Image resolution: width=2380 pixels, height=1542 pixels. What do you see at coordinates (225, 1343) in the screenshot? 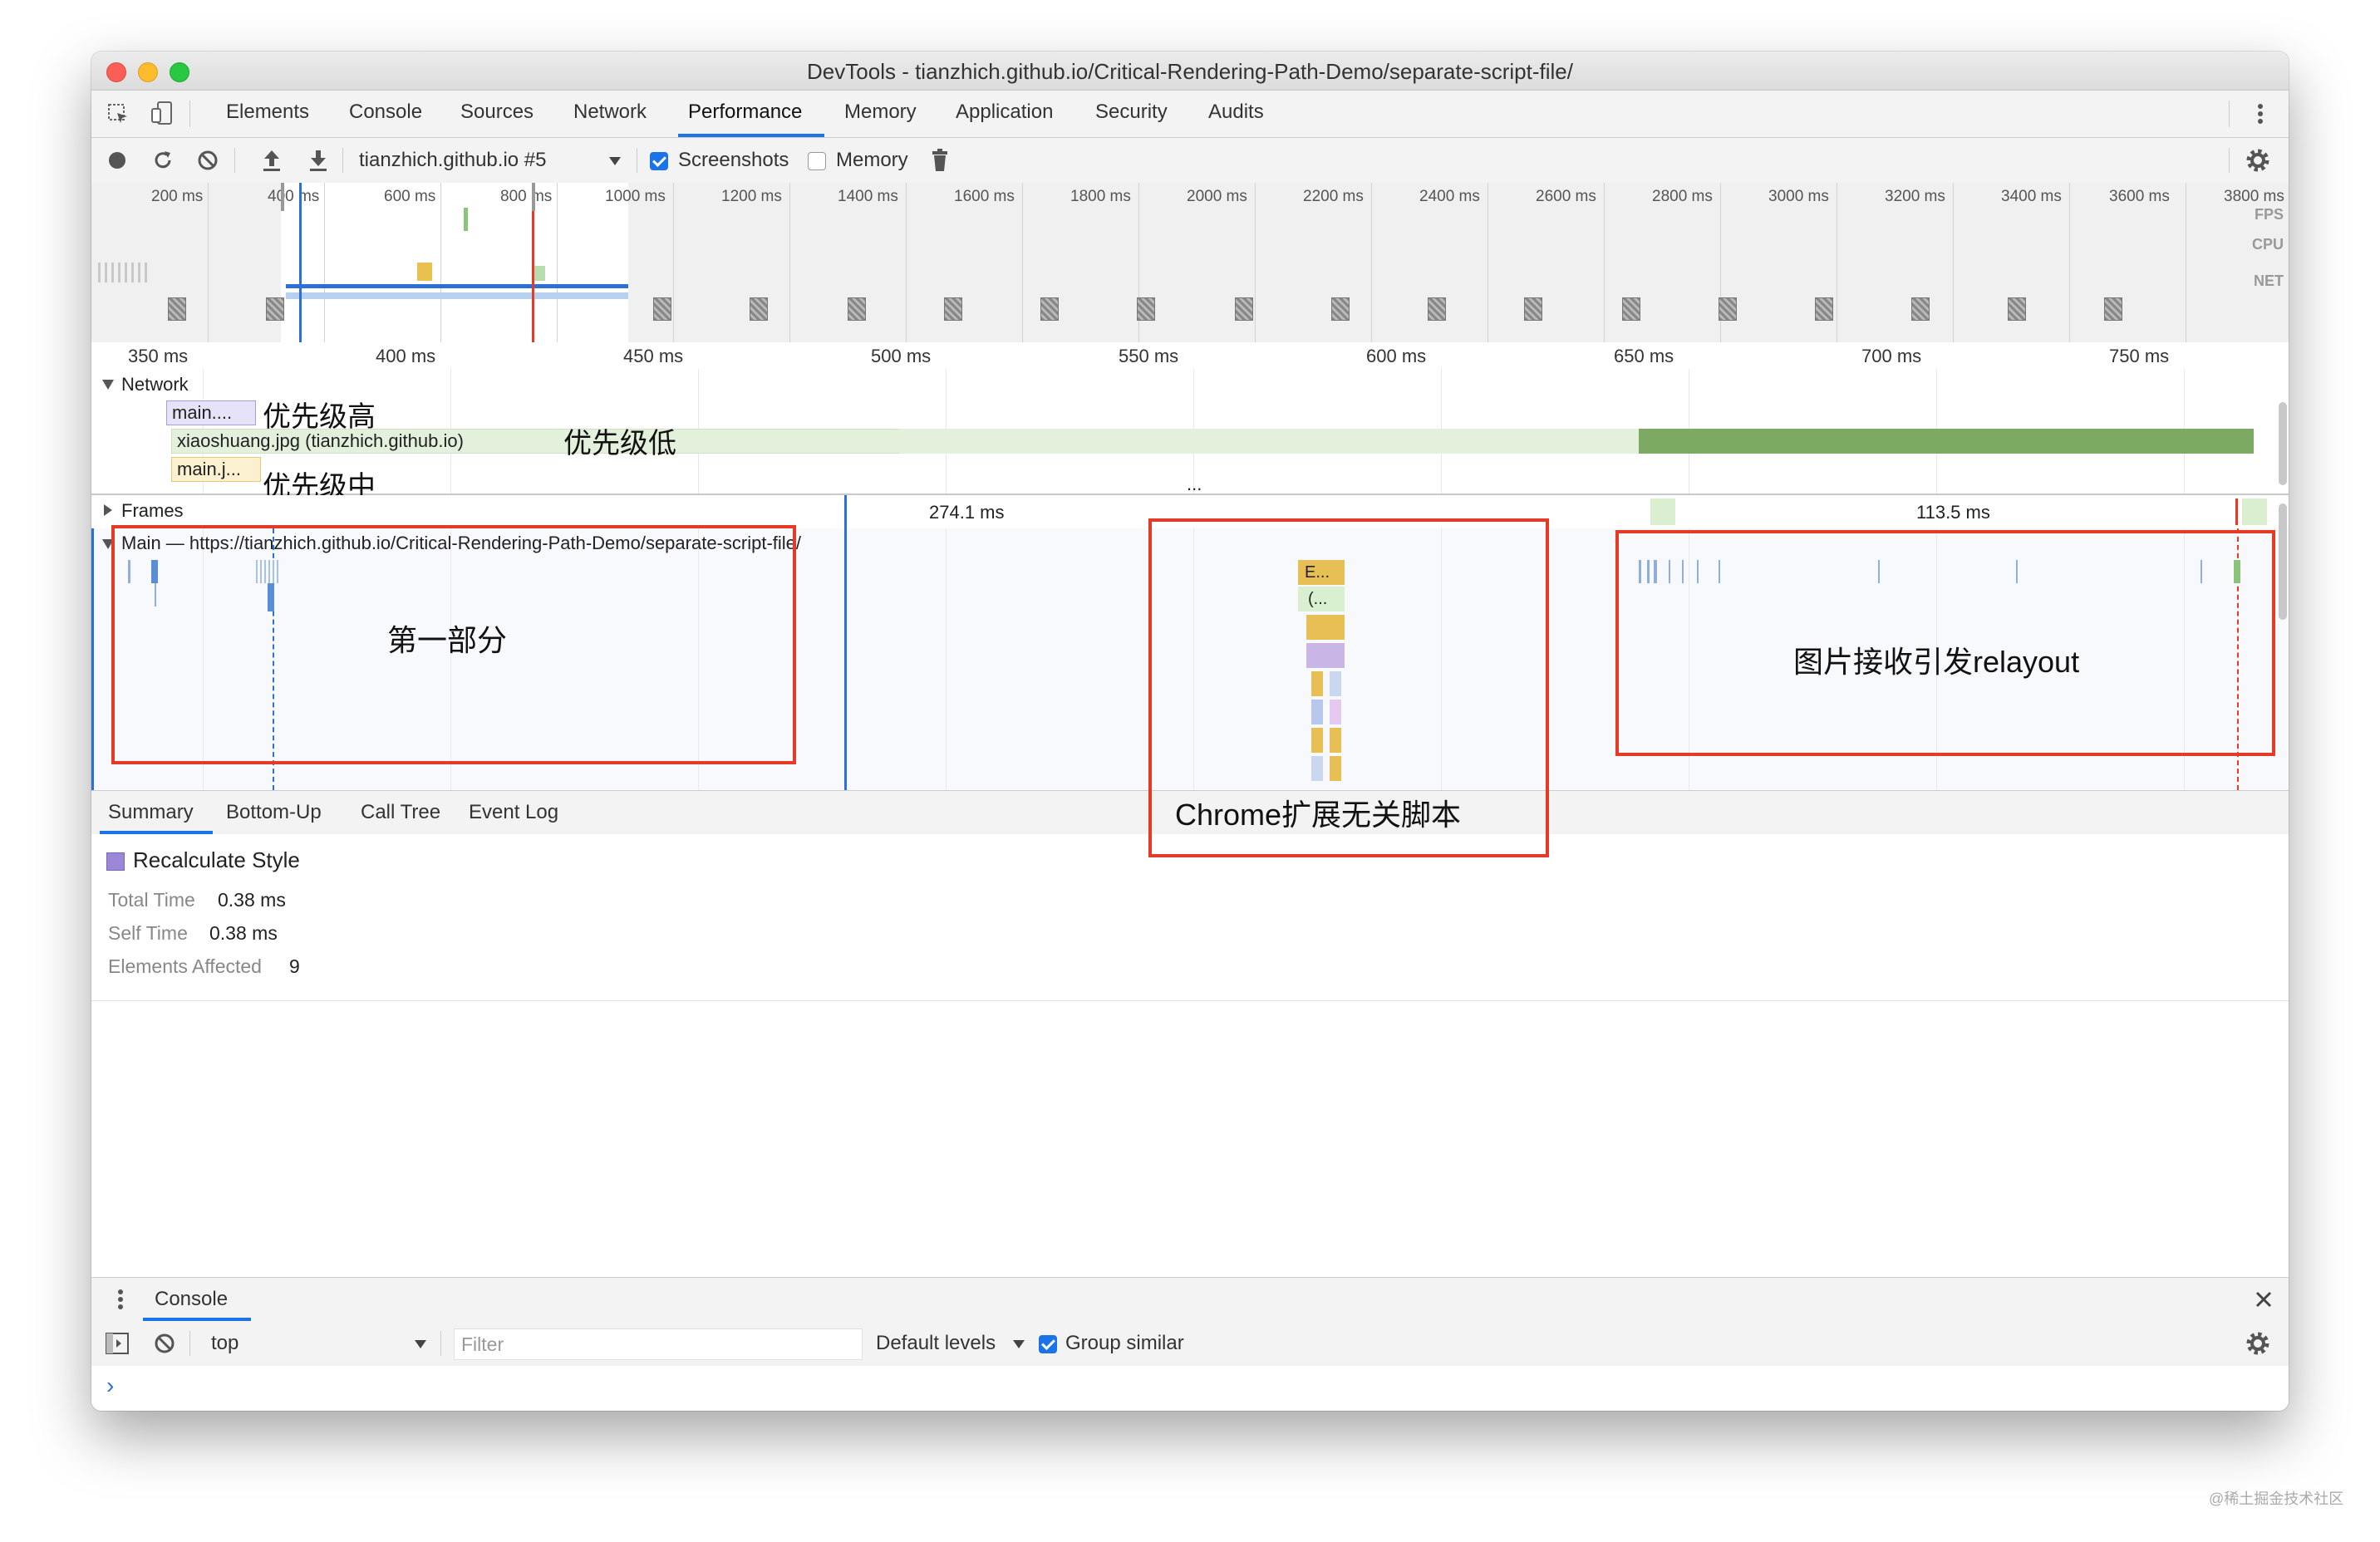
I see `execution-context-select: top` at bounding box center [225, 1343].